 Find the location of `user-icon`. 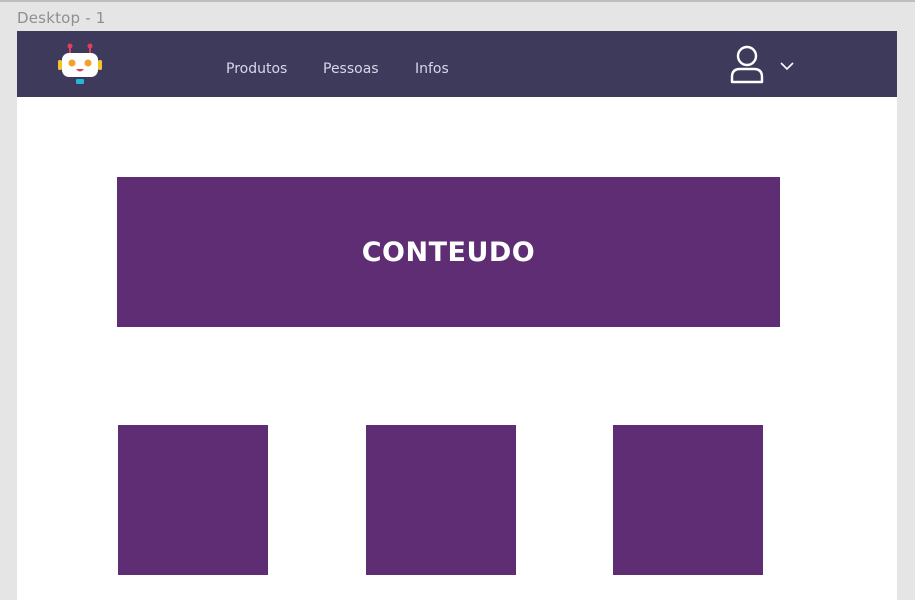

user-icon is located at coordinates (747, 64).